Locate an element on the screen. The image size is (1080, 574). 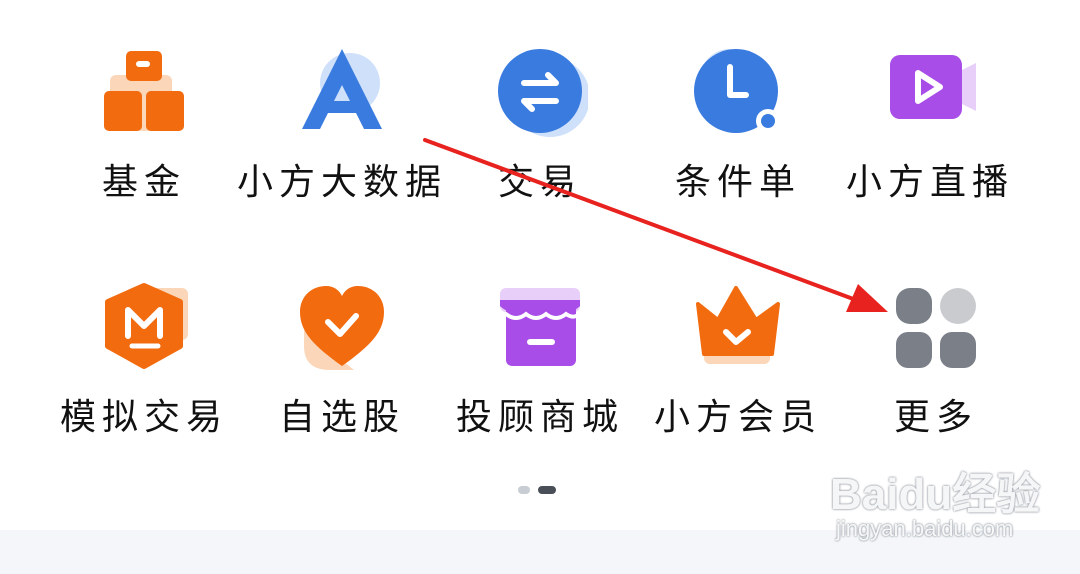
swap-arrows-icon is located at coordinates (543, 93).